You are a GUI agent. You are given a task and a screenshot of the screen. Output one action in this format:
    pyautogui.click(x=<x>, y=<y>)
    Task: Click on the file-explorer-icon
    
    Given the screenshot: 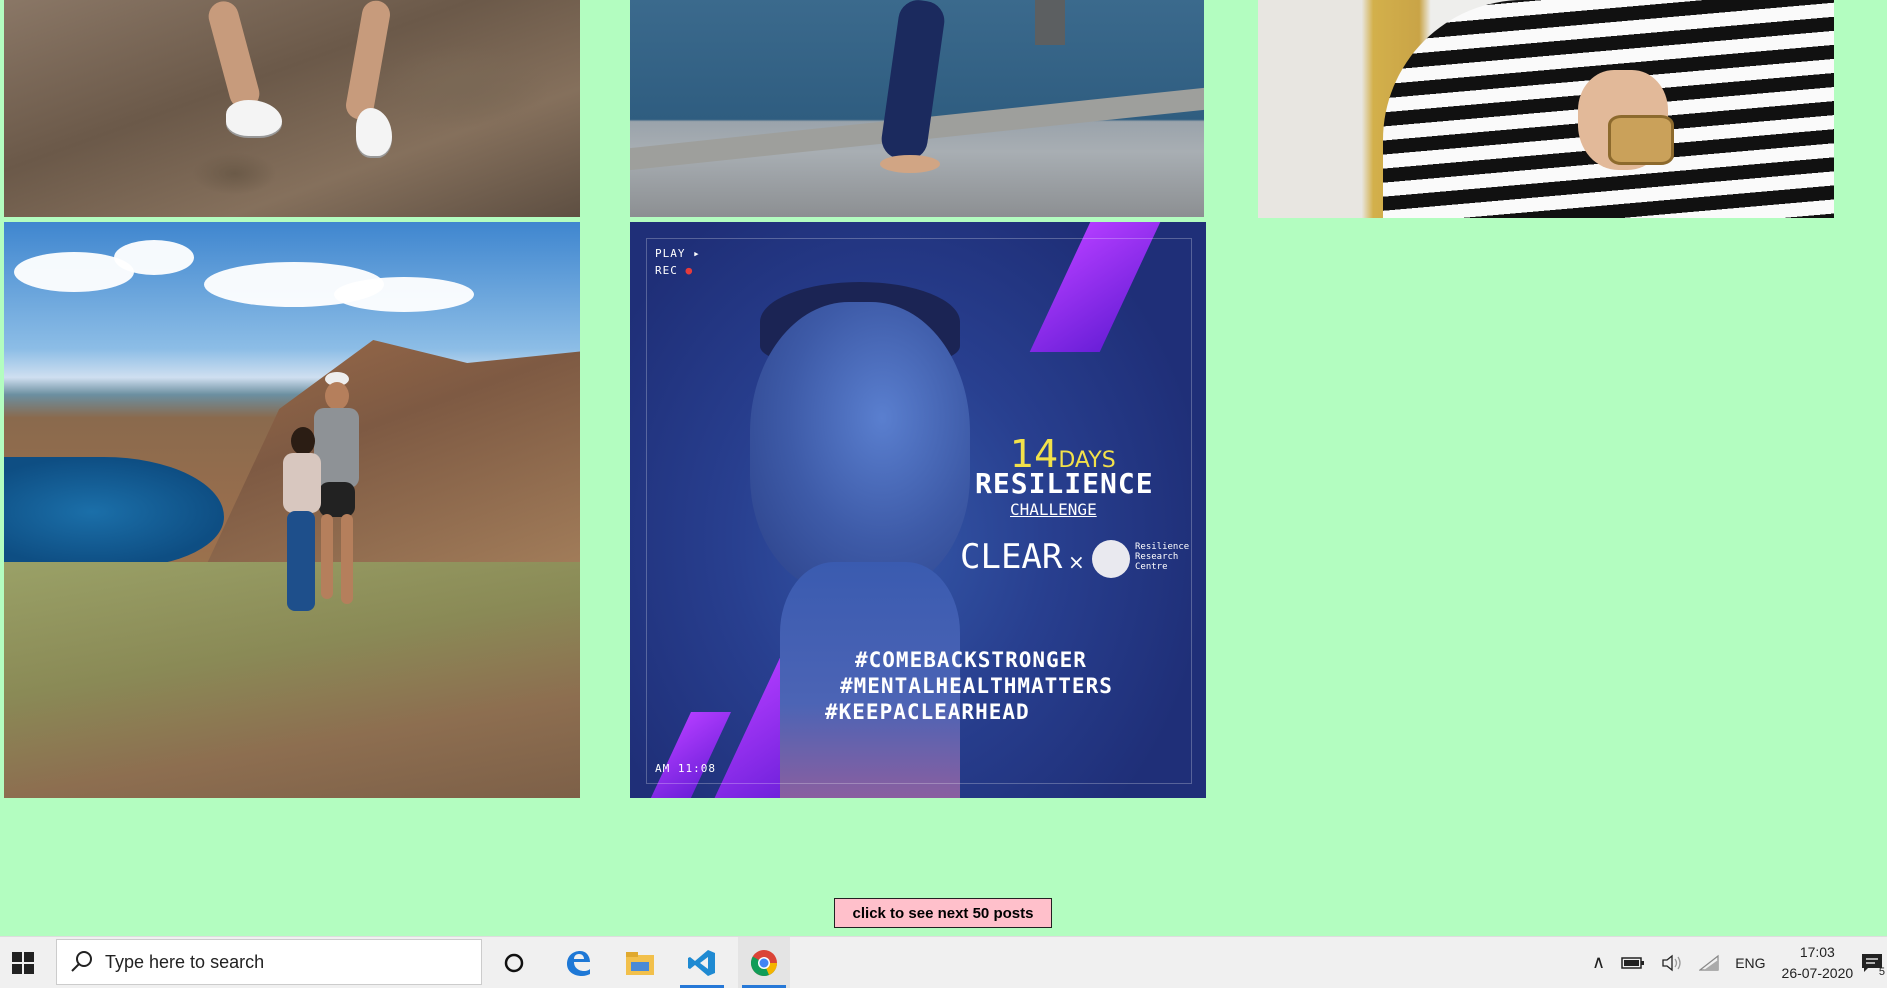 What is the action you would take?
    pyautogui.click(x=640, y=963)
    